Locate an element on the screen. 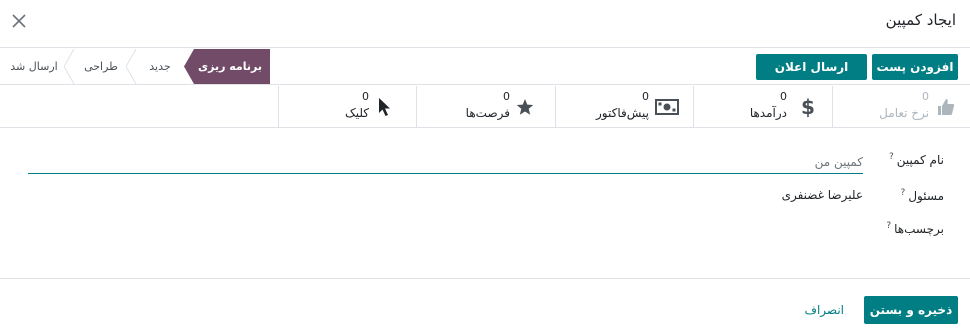 This screenshot has width=970, height=335. campaign-name-input is located at coordinates (445, 162).